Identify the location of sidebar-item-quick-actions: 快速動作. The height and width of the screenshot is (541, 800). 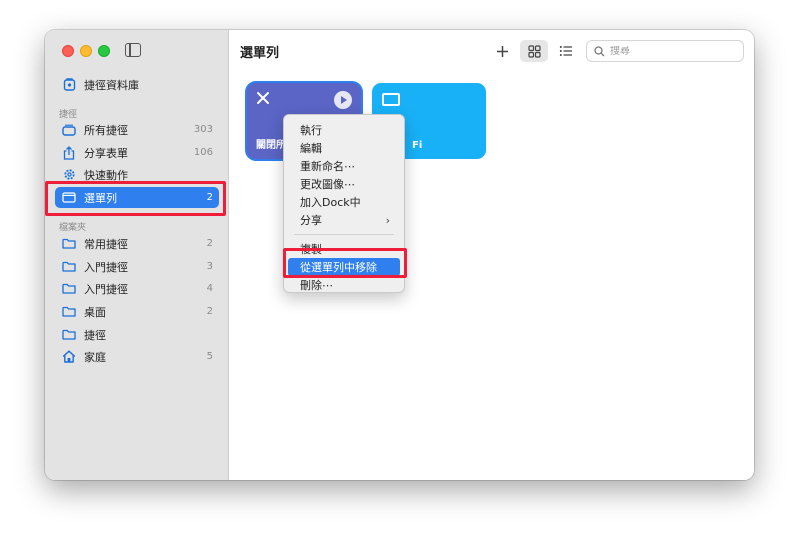
(137, 174).